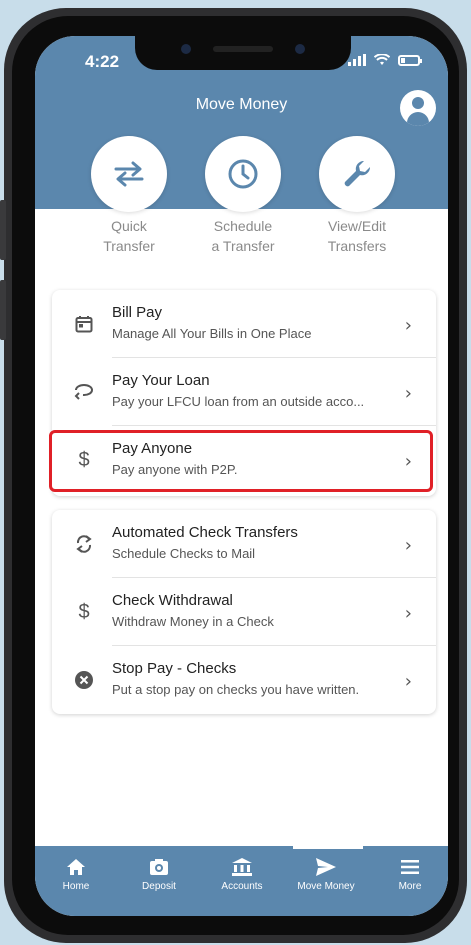 This screenshot has height=945, width=471. What do you see at coordinates (76, 886) in the screenshot?
I see `tab-label: Home` at bounding box center [76, 886].